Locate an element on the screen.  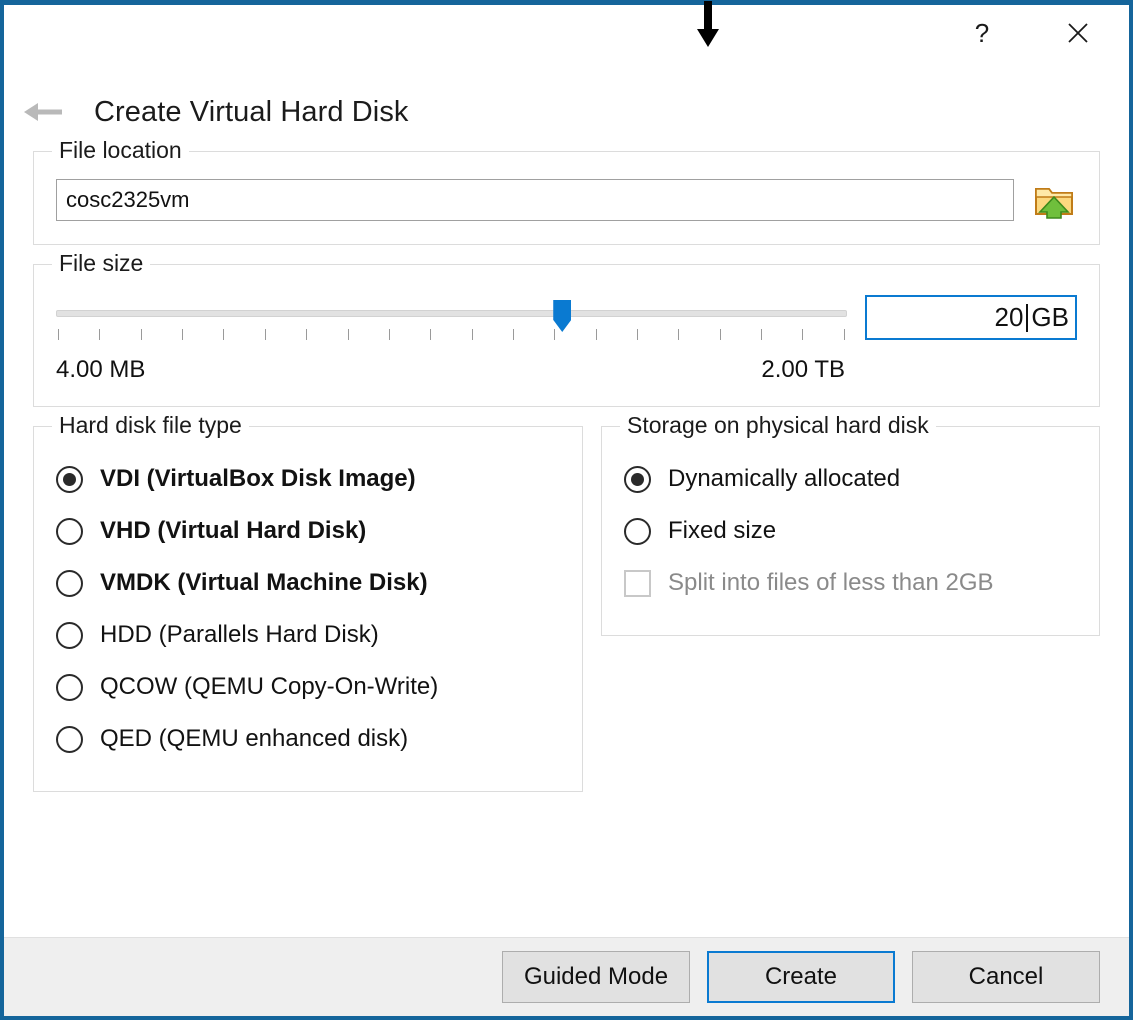
hard-disk-type-option-2: VMDK (Virtual Machine Disk) is located at coordinates (308, 583).